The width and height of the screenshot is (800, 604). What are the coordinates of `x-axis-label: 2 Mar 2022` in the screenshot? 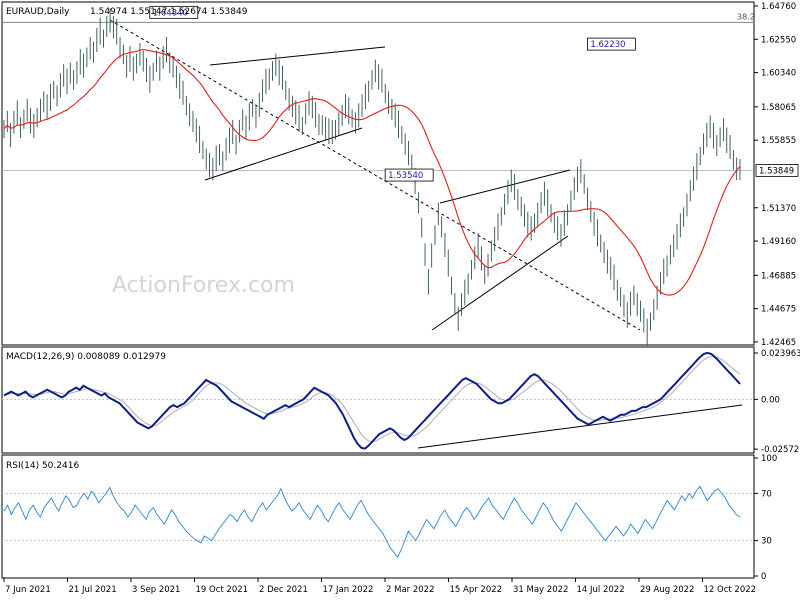 It's located at (410, 590).